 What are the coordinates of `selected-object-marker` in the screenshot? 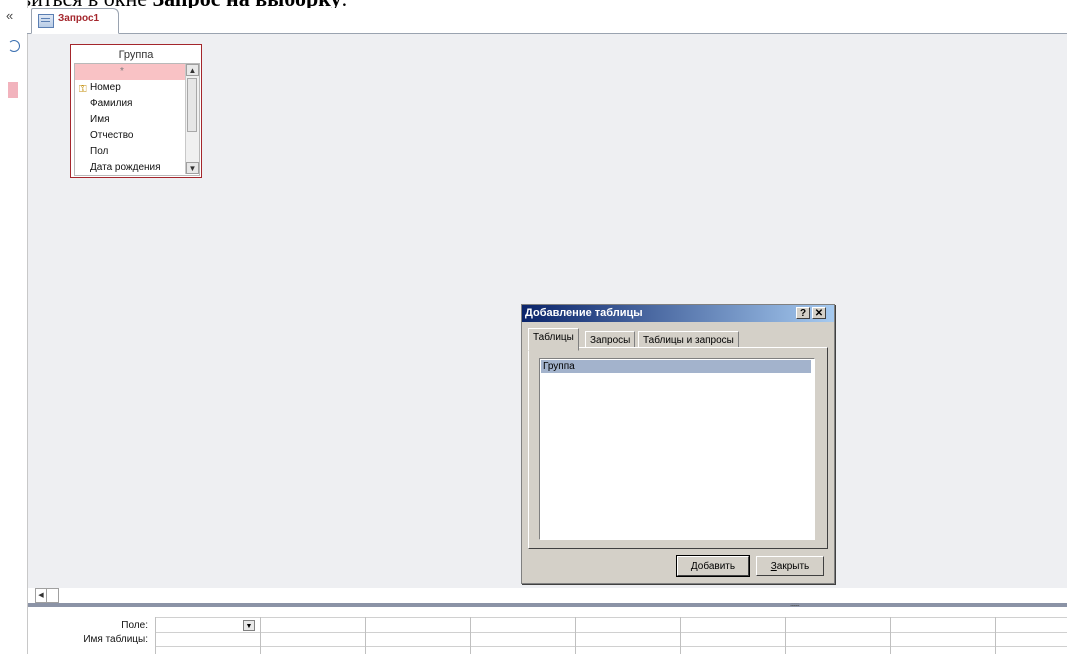 It's located at (13, 90).